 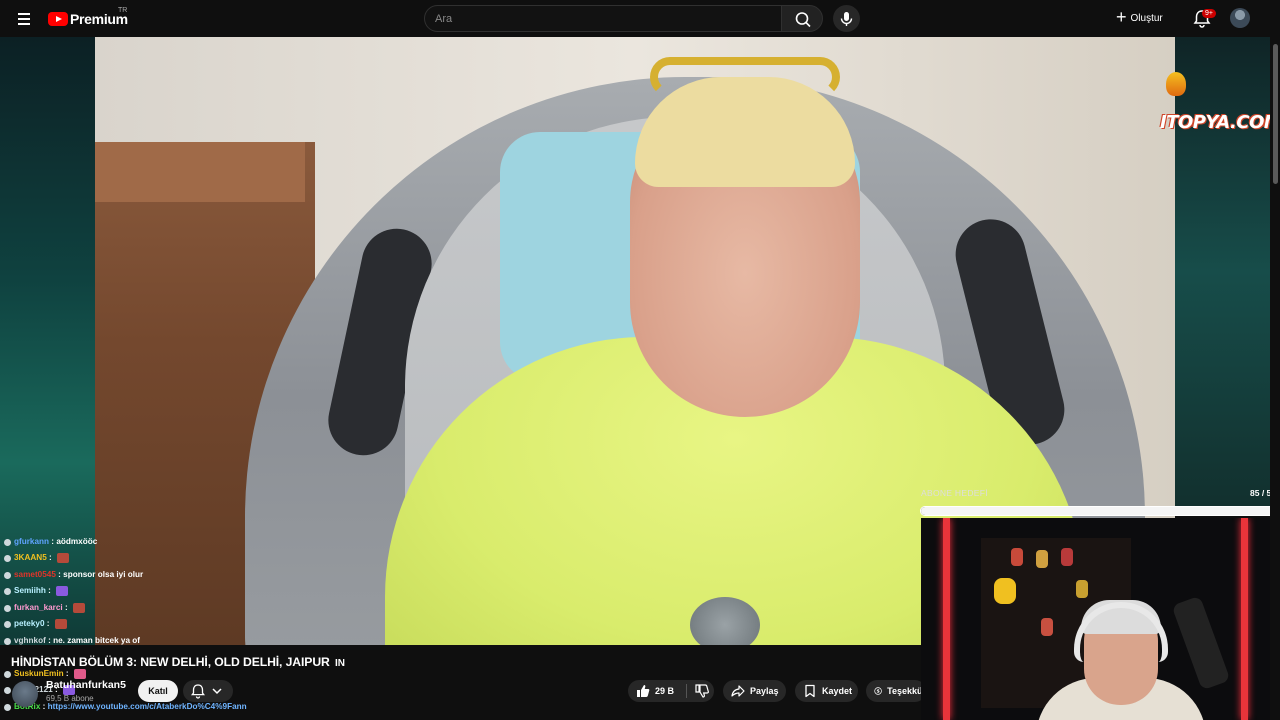 I want to click on chat-text: ne. zaman bitcek ya of, so click(x=97, y=640).